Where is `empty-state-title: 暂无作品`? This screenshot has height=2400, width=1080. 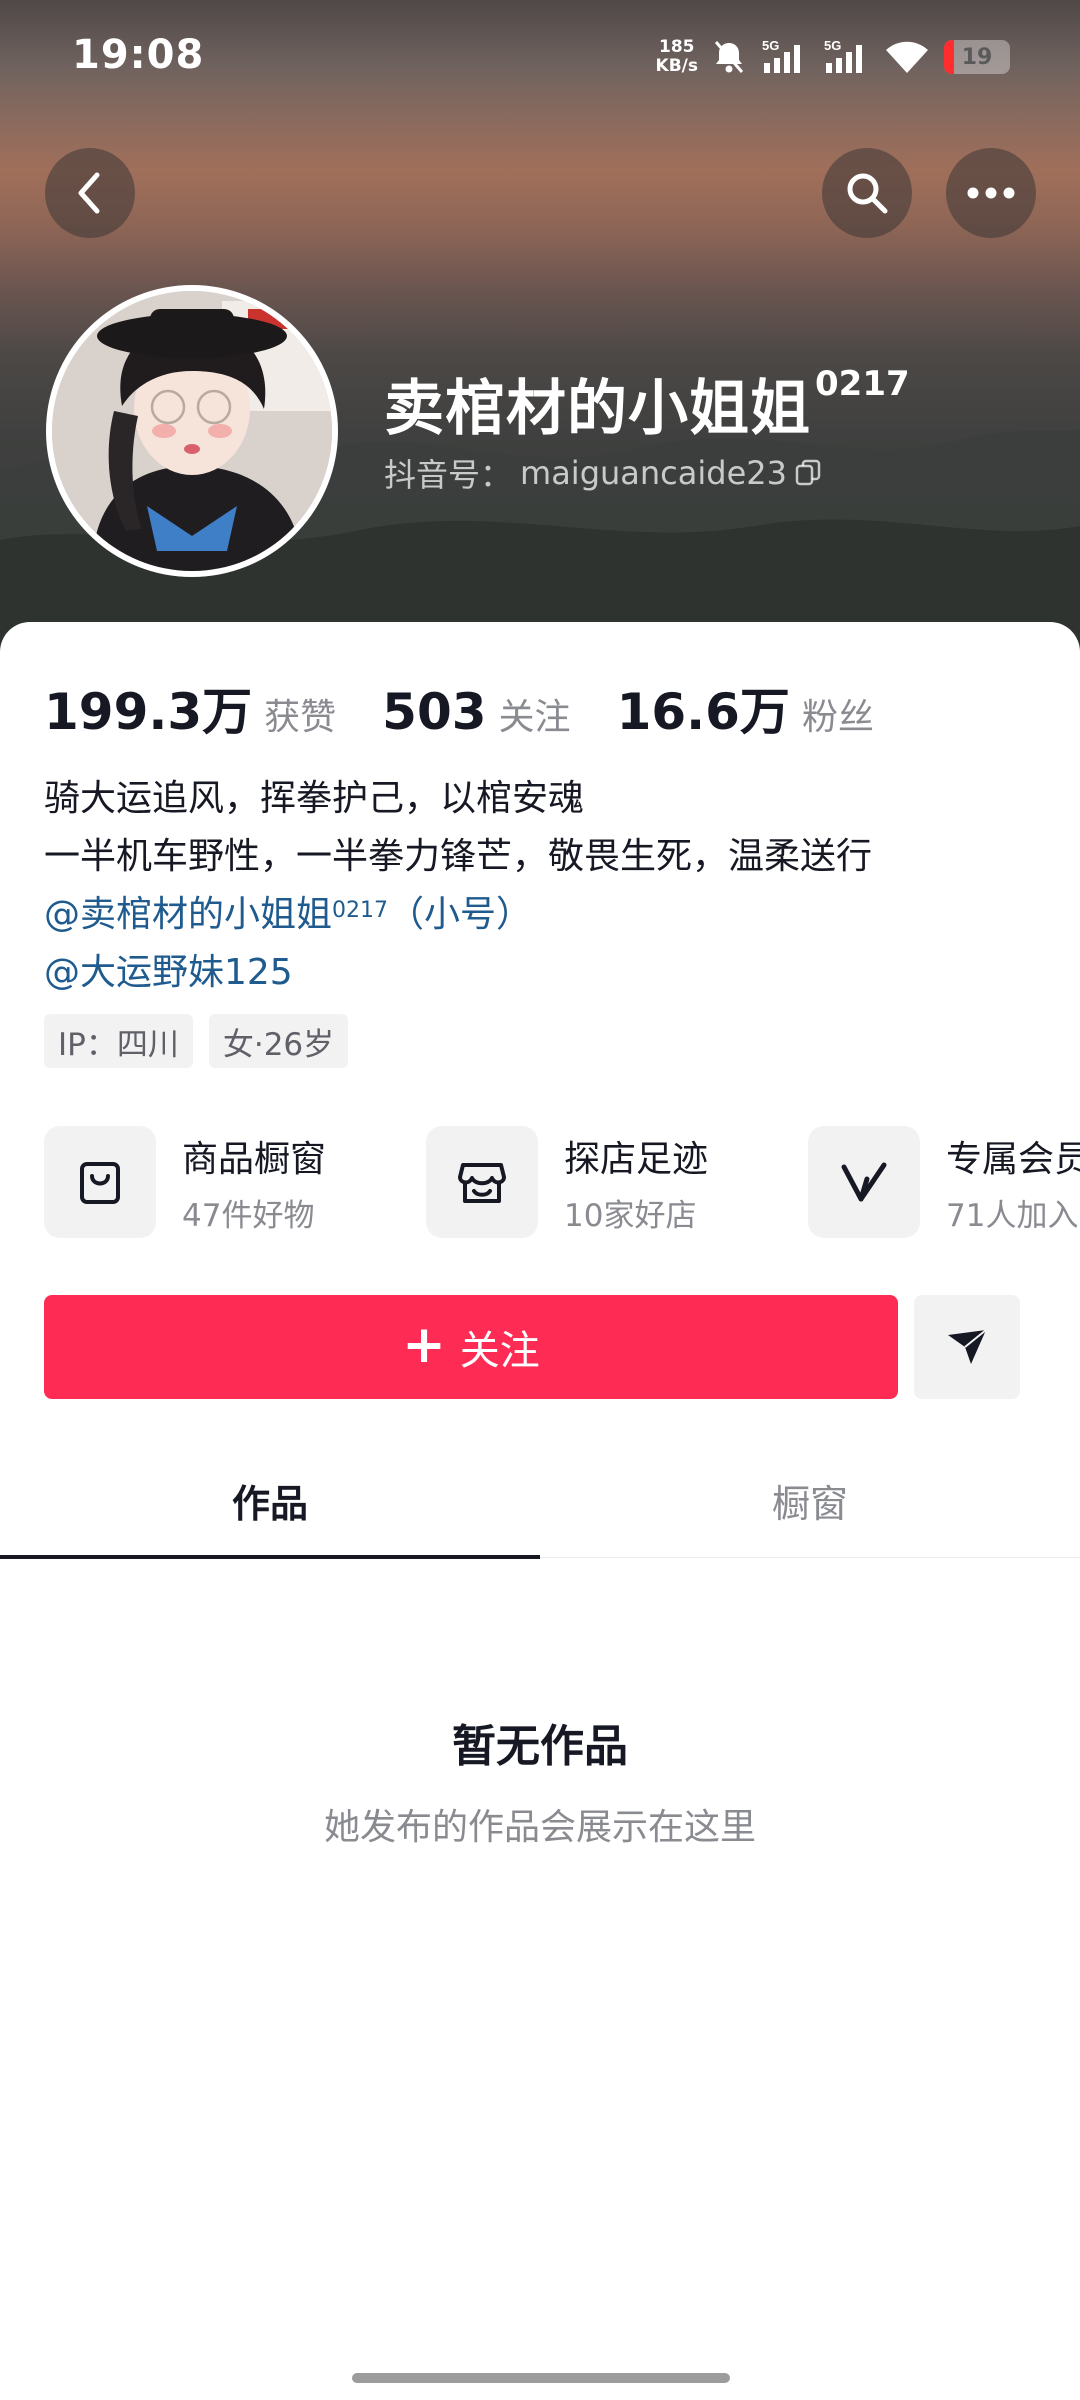 empty-state-title: 暂无作品 is located at coordinates (540, 1746).